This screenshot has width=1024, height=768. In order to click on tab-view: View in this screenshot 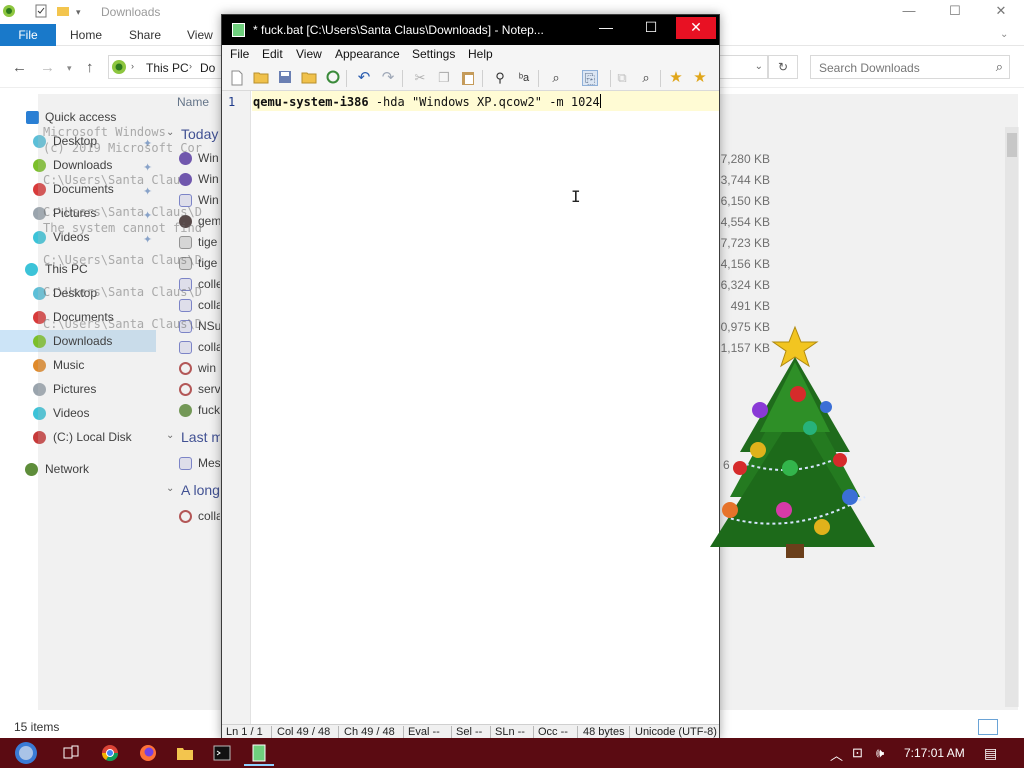, I will do `click(200, 35)`.